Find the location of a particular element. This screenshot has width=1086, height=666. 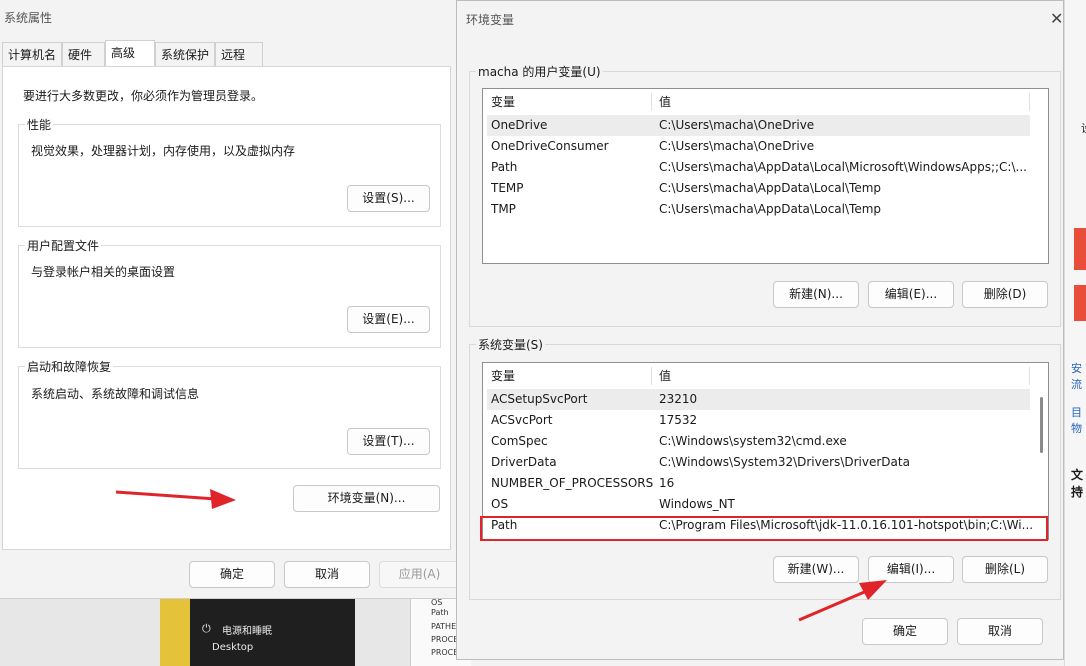

ok-button: 确定 is located at coordinates (232, 574).